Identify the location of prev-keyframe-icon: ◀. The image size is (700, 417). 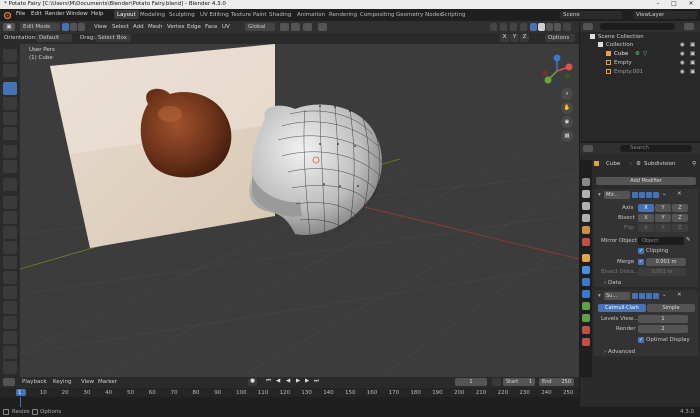
(278, 381).